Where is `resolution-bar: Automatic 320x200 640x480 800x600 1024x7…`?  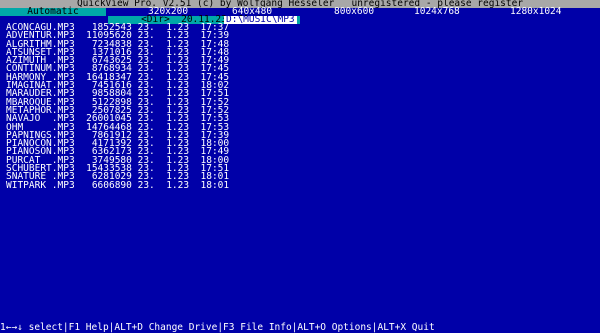 resolution-bar: Automatic 320x200 640x480 800x600 1024x7… is located at coordinates (300, 12).